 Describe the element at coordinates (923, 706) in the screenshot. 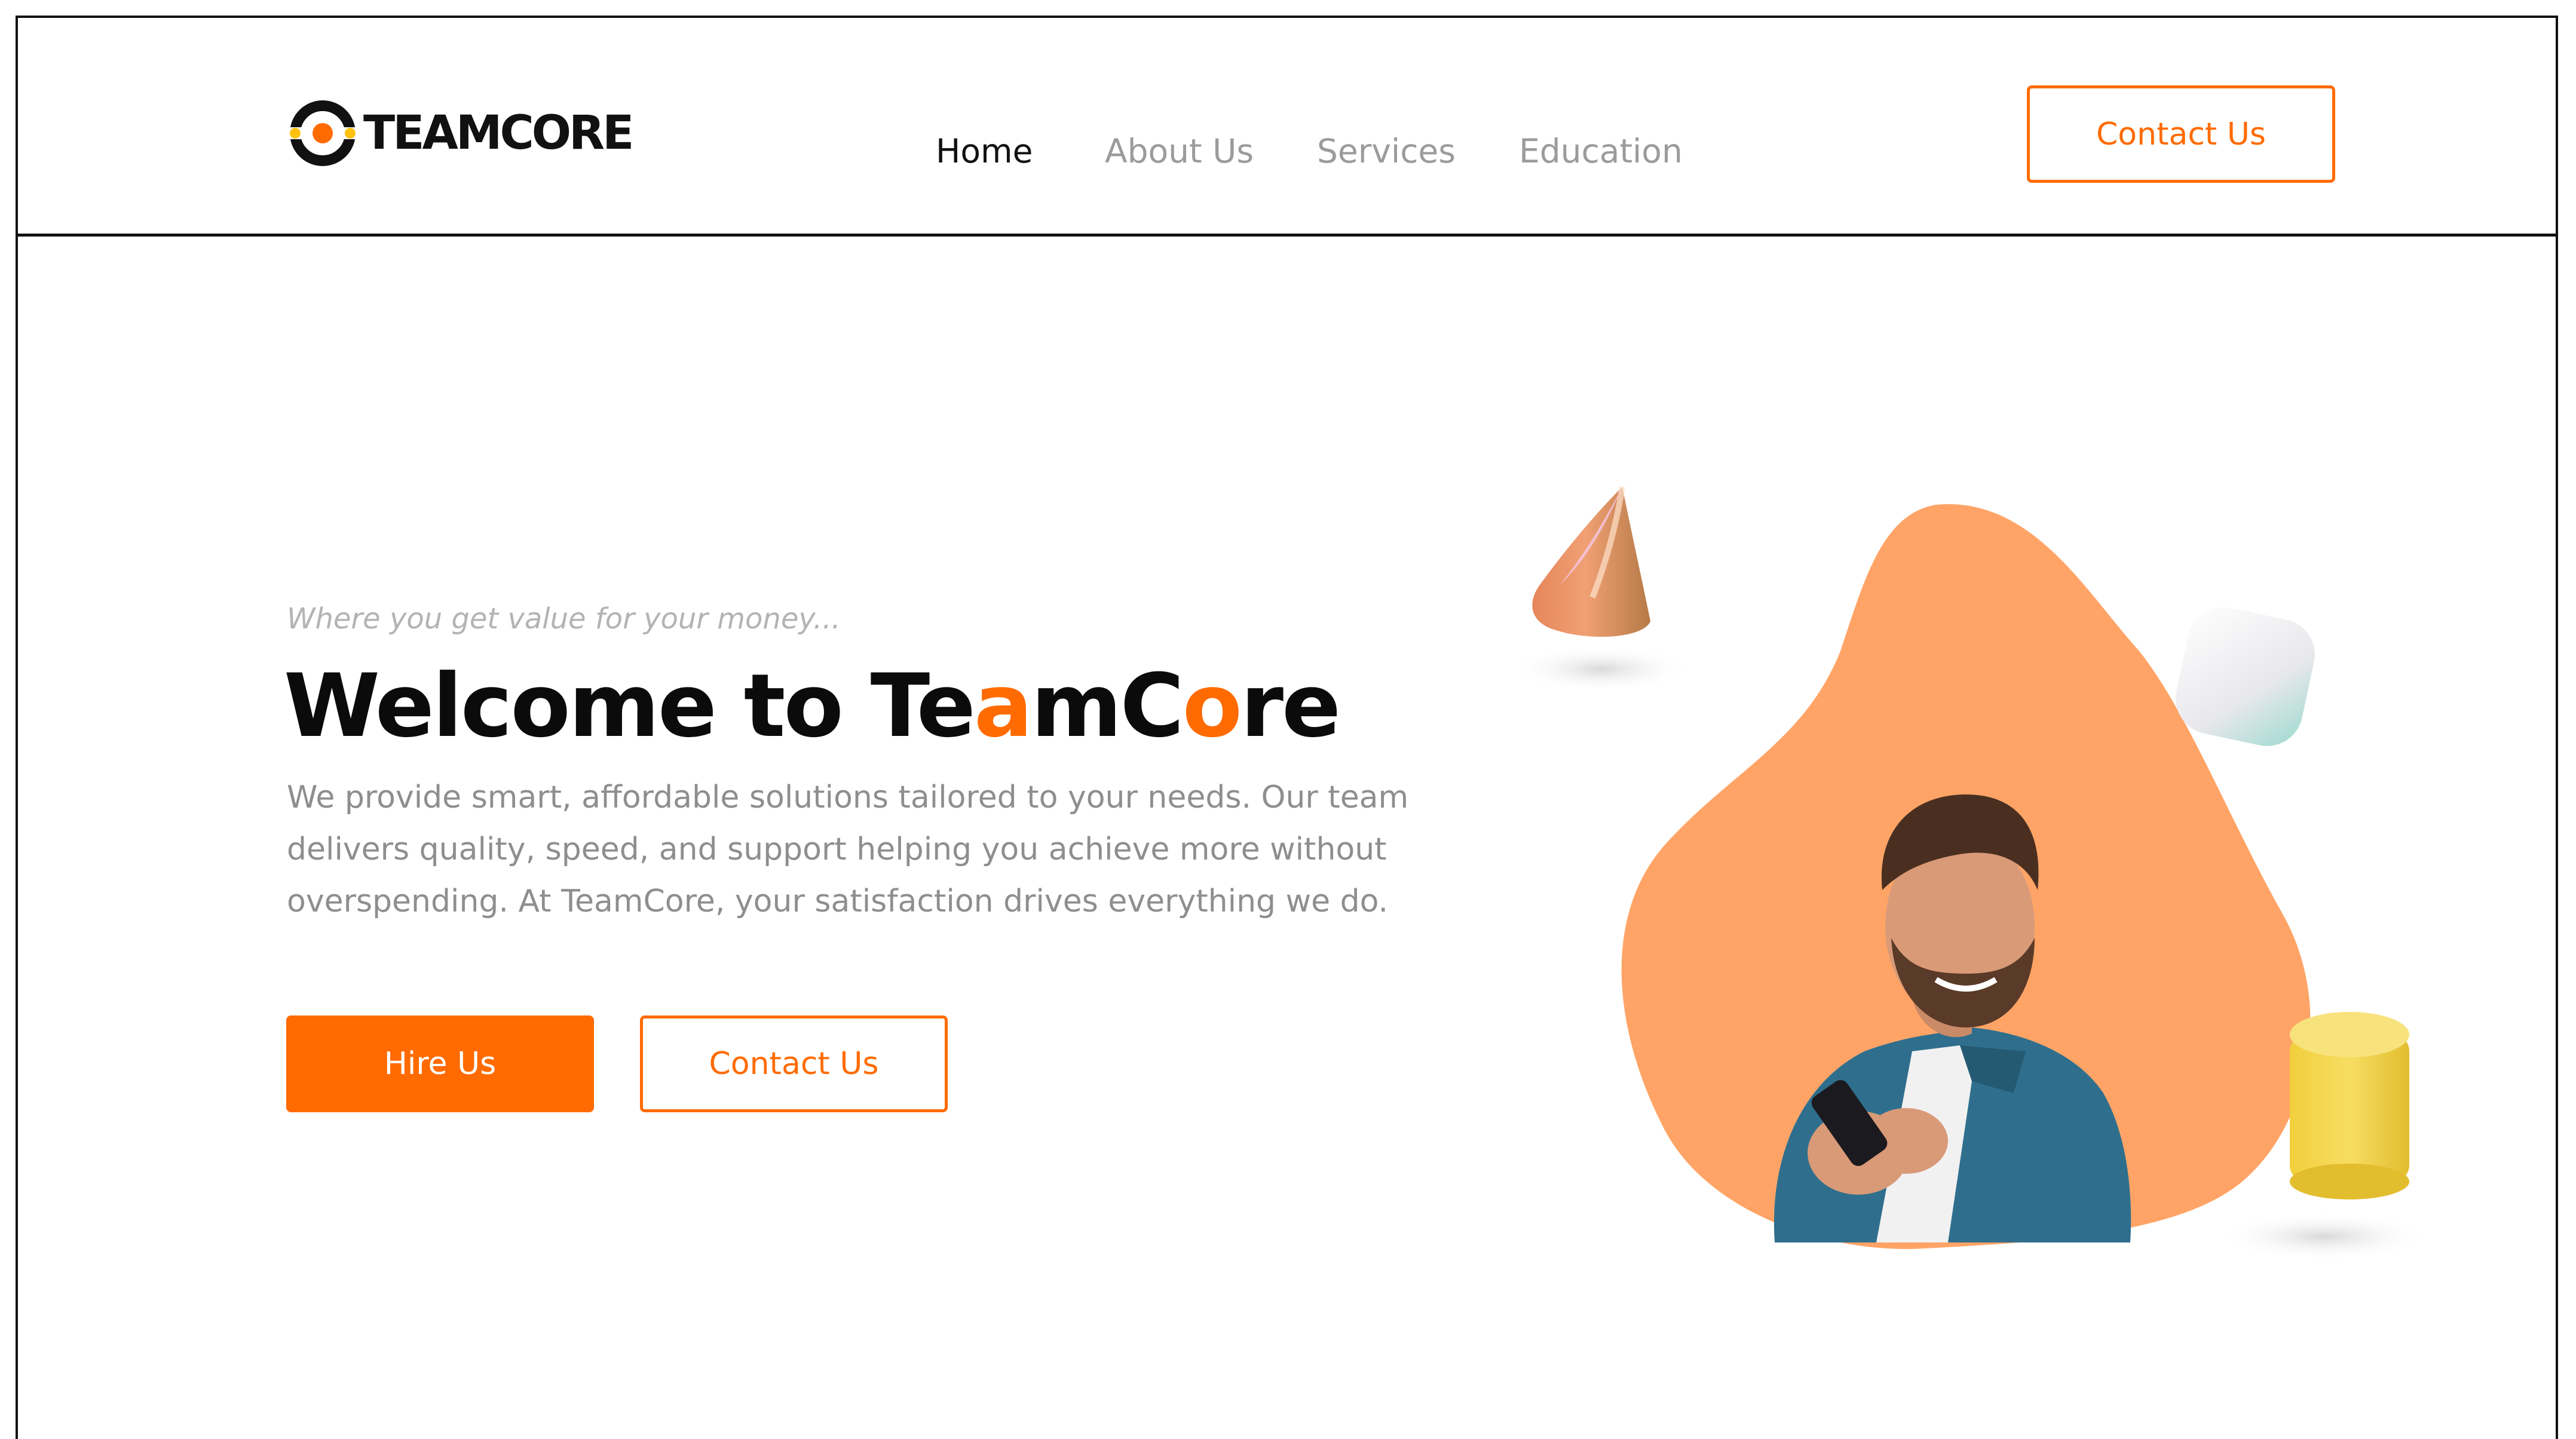

I see `hero-title-part: Te` at that location.